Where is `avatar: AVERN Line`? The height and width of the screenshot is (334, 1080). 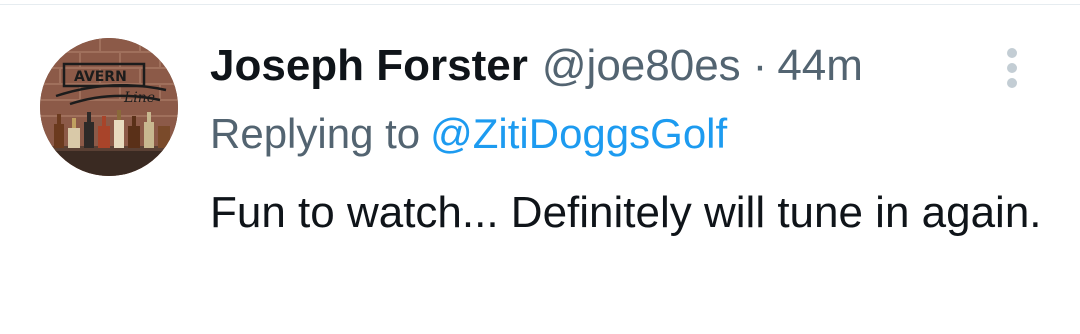 avatar: AVERN Line is located at coordinates (109, 107).